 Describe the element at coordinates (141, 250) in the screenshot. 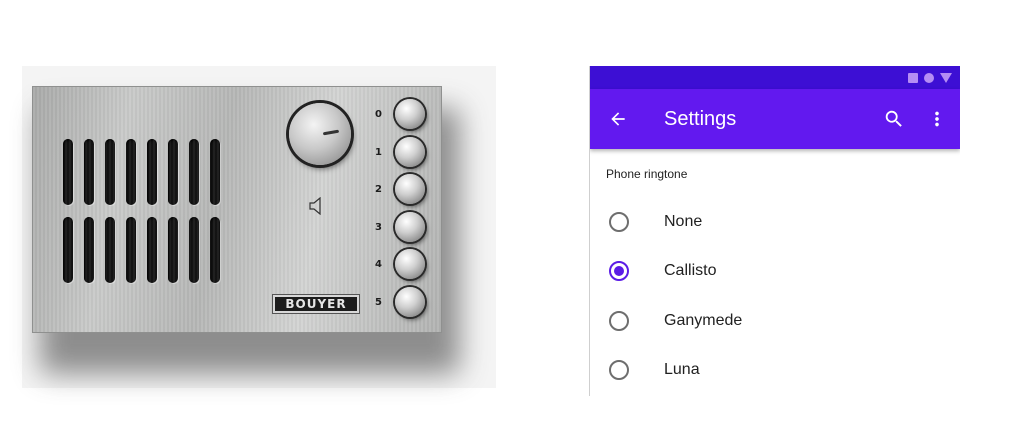

I see `grille-row-bottom` at that location.